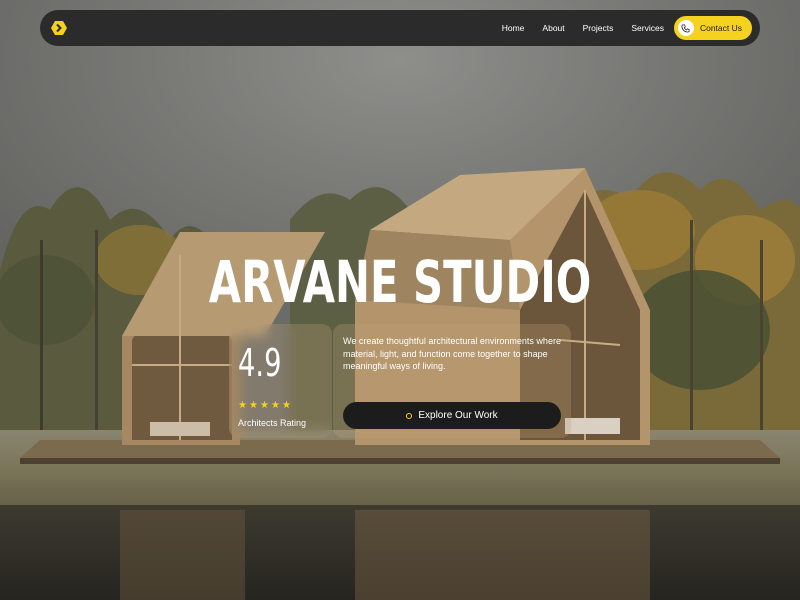  What do you see at coordinates (647, 28) in the screenshot?
I see `nav-link-services: Services` at bounding box center [647, 28].